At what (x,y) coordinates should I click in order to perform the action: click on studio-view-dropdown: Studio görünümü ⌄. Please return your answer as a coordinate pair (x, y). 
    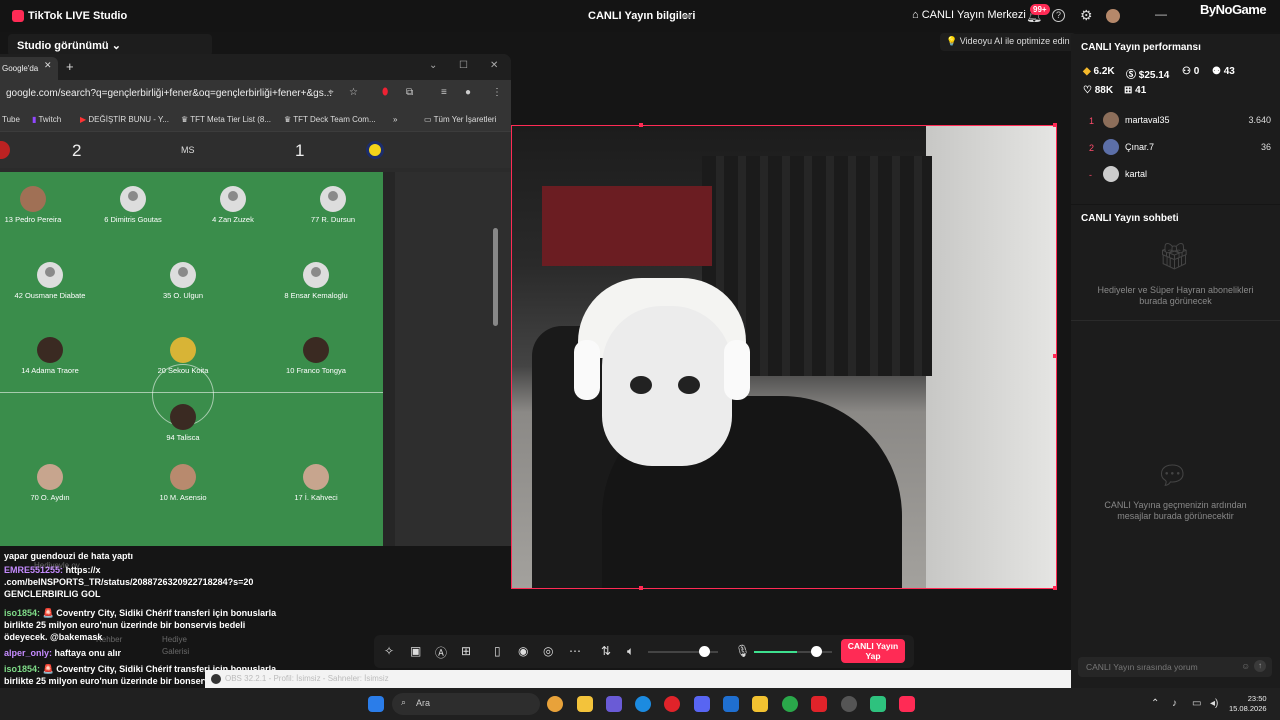
    Looking at the image, I should click on (110, 45).